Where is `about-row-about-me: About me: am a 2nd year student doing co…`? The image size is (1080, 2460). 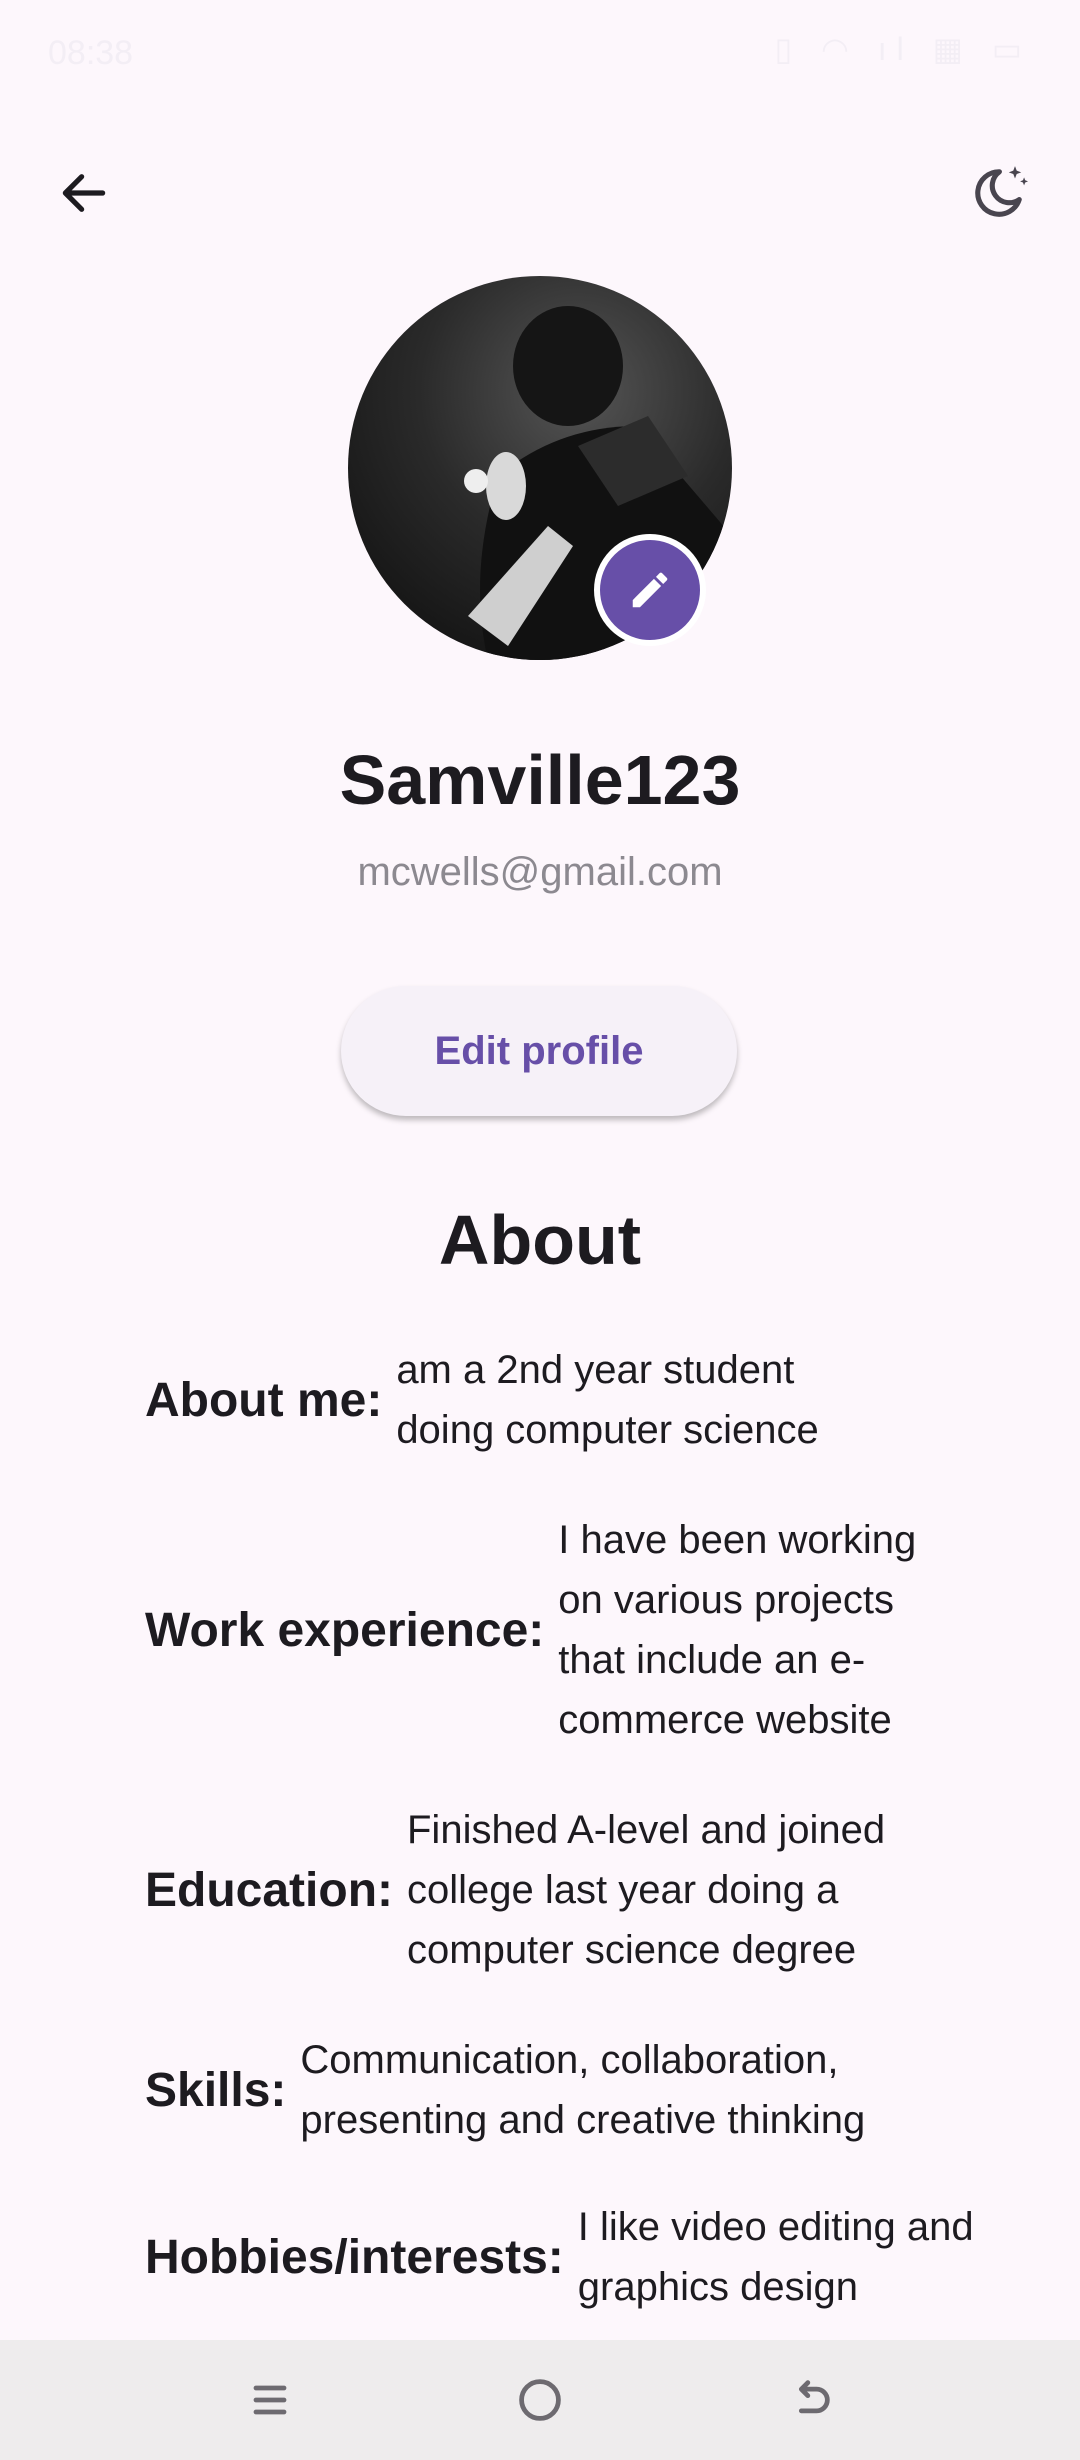
about-row-about-me: About me: am a 2nd year student doing co… is located at coordinates (510, 1400).